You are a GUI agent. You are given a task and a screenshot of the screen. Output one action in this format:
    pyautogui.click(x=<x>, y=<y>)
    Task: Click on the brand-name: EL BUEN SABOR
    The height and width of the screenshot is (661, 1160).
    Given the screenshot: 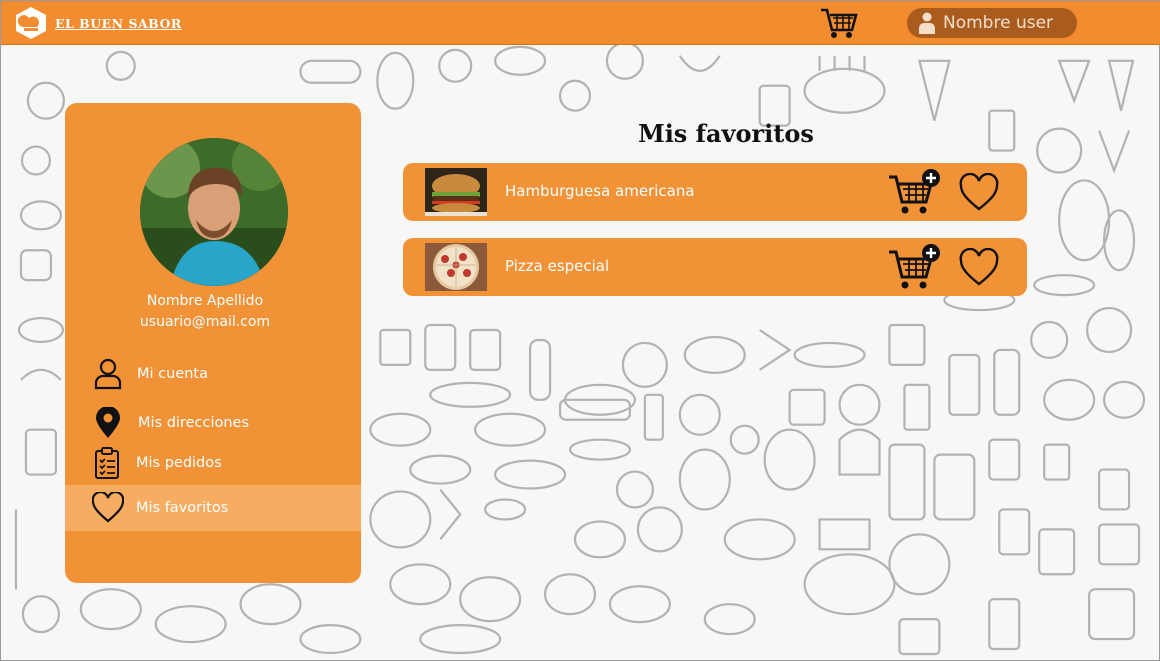 What is the action you would take?
    pyautogui.click(x=118, y=23)
    